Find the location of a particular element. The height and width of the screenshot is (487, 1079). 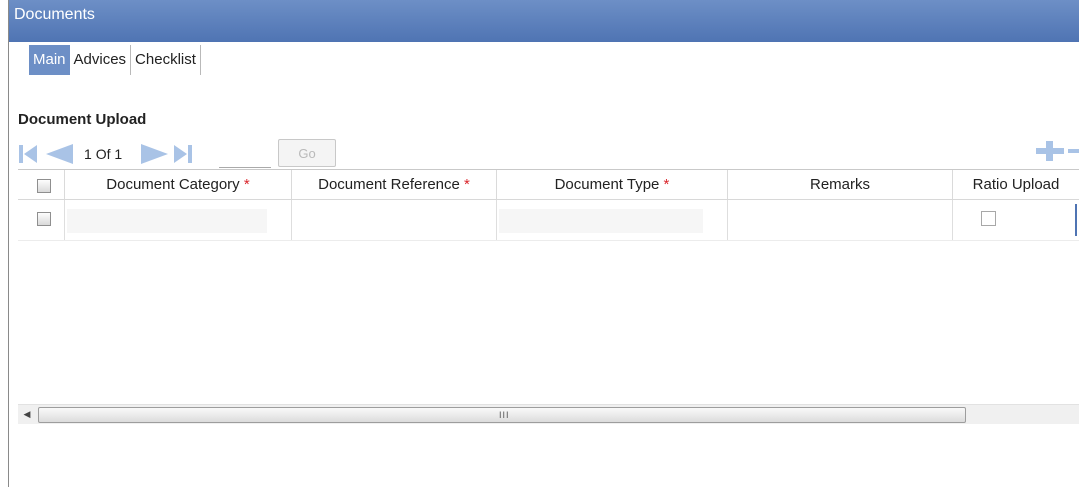

document-reference-cell is located at coordinates (394, 220).